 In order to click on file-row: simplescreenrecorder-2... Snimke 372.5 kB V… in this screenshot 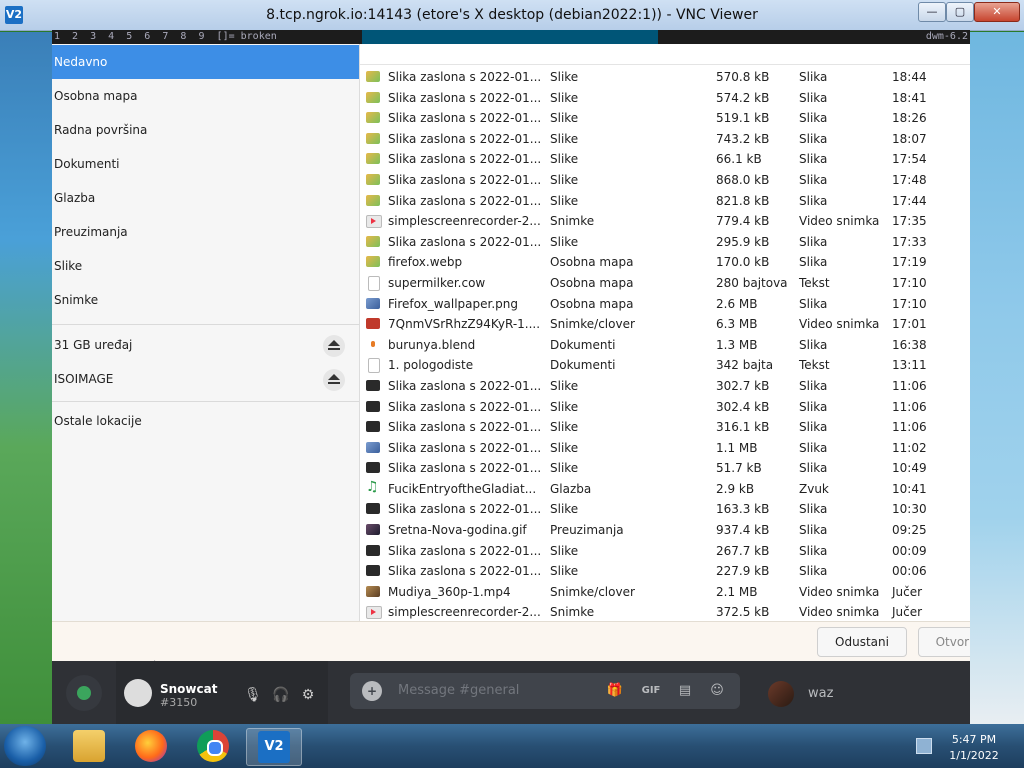, I will do `click(665, 611)`.